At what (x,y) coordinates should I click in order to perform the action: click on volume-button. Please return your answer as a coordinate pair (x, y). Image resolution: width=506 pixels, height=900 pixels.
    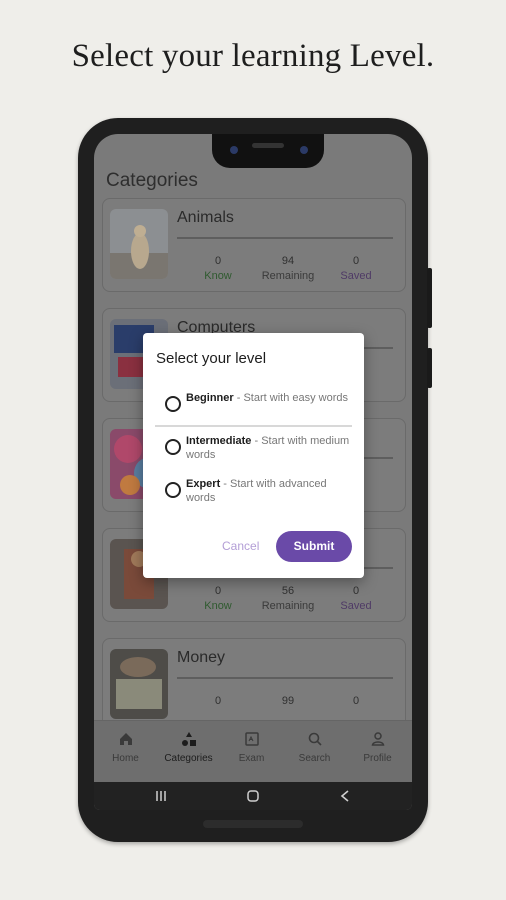
    Looking at the image, I should click on (429, 368).